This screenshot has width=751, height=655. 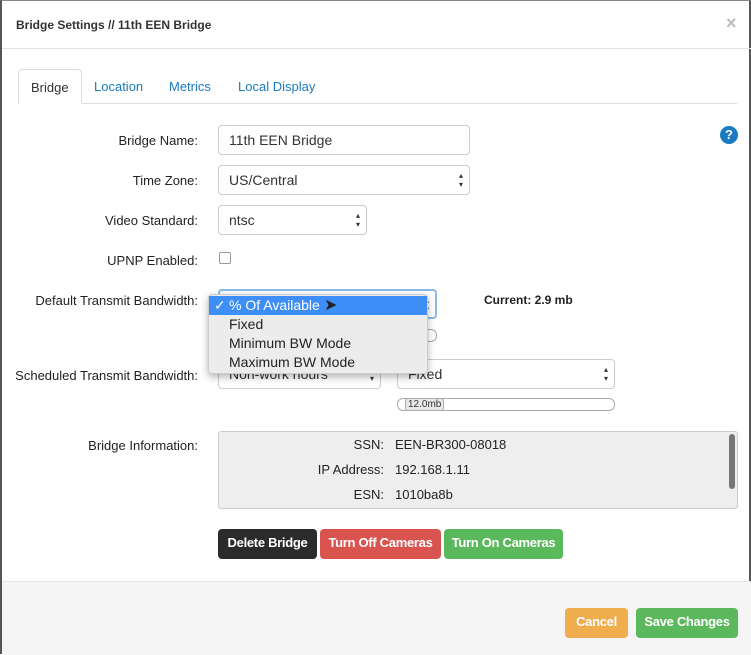 What do you see at coordinates (114, 25) in the screenshot?
I see `dialog-title: Bridge Settings // 11th EEN Bridge` at bounding box center [114, 25].